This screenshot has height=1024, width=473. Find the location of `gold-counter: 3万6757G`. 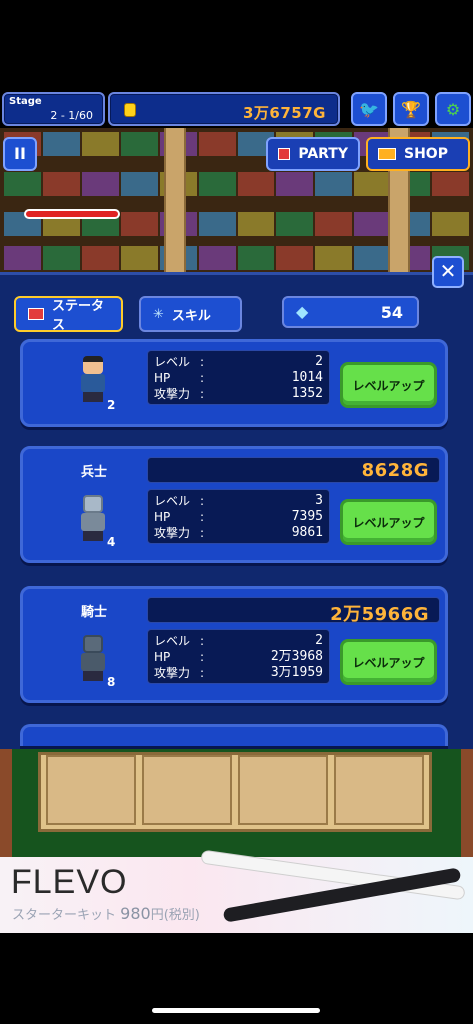

gold-counter: 3万6757G is located at coordinates (224, 109).